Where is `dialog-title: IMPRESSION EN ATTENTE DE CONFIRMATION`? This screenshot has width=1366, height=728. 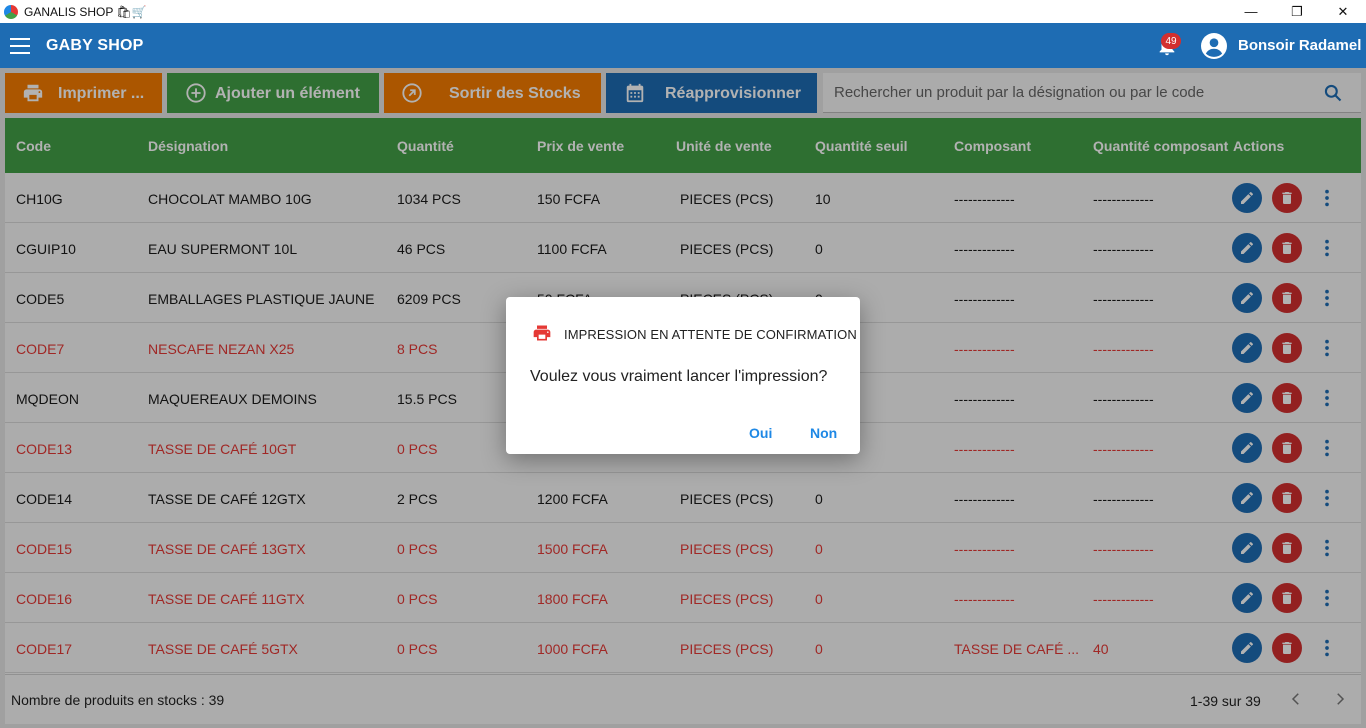
dialog-title: IMPRESSION EN ATTENTE DE CONFIRMATION is located at coordinates (710, 334).